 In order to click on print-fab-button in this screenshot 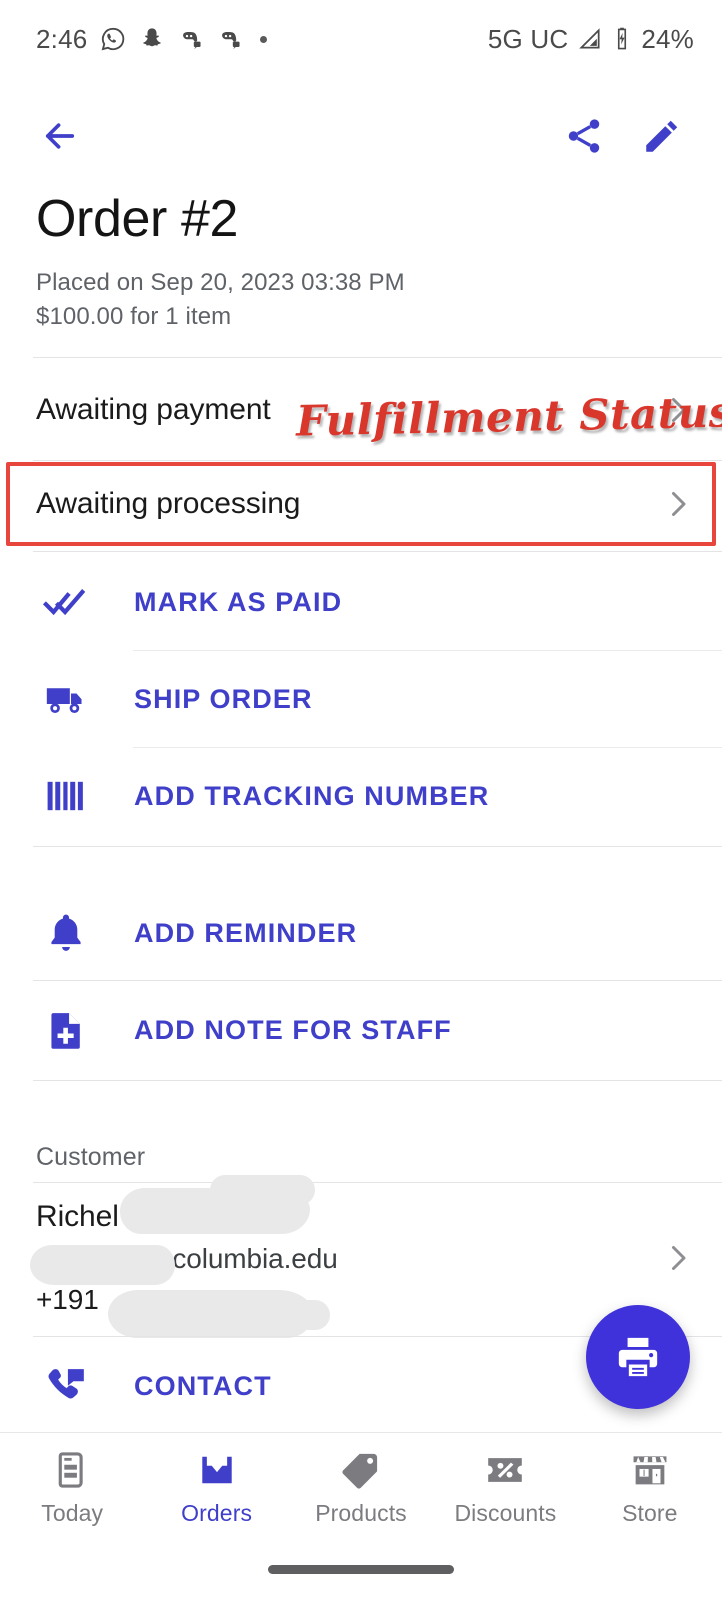, I will do `click(638, 1357)`.